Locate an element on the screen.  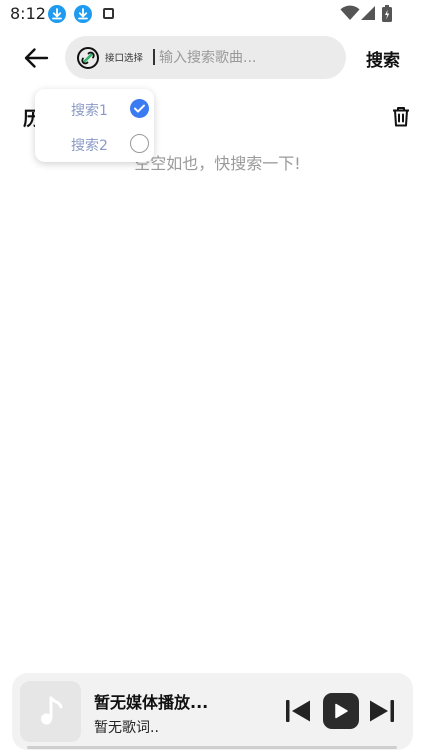
play-icon is located at coordinates (341, 711).